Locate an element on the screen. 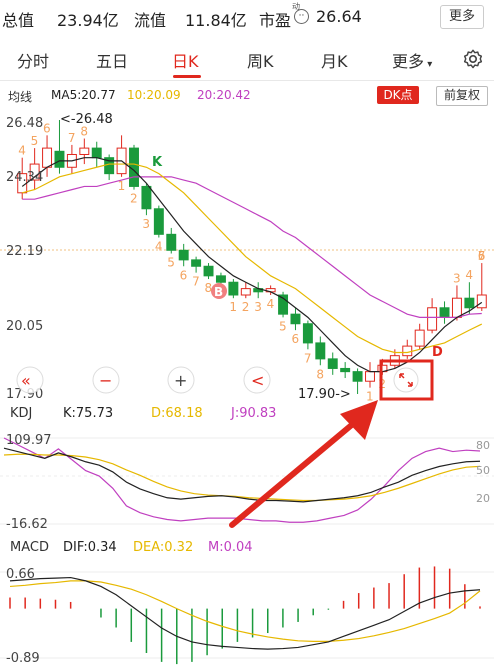  kdj-j-value: J:90.83 is located at coordinates (254, 413).